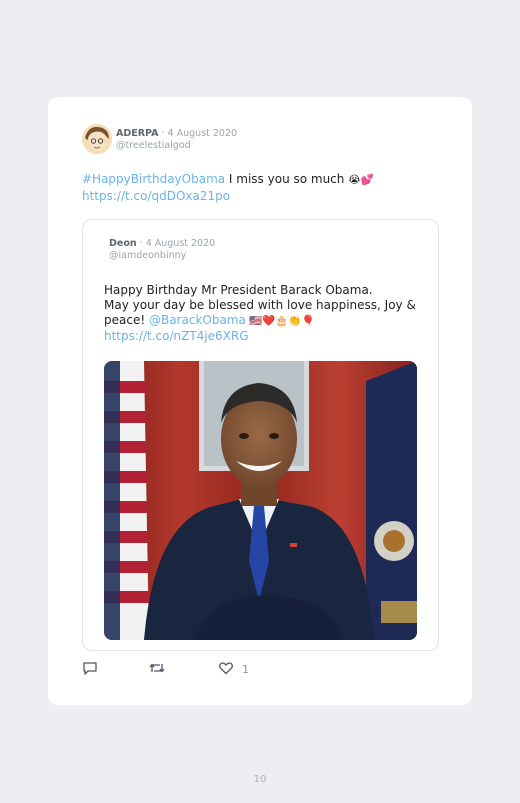  What do you see at coordinates (181, 243) in the screenshot?
I see `quoted-date: 4 August 2020` at bounding box center [181, 243].